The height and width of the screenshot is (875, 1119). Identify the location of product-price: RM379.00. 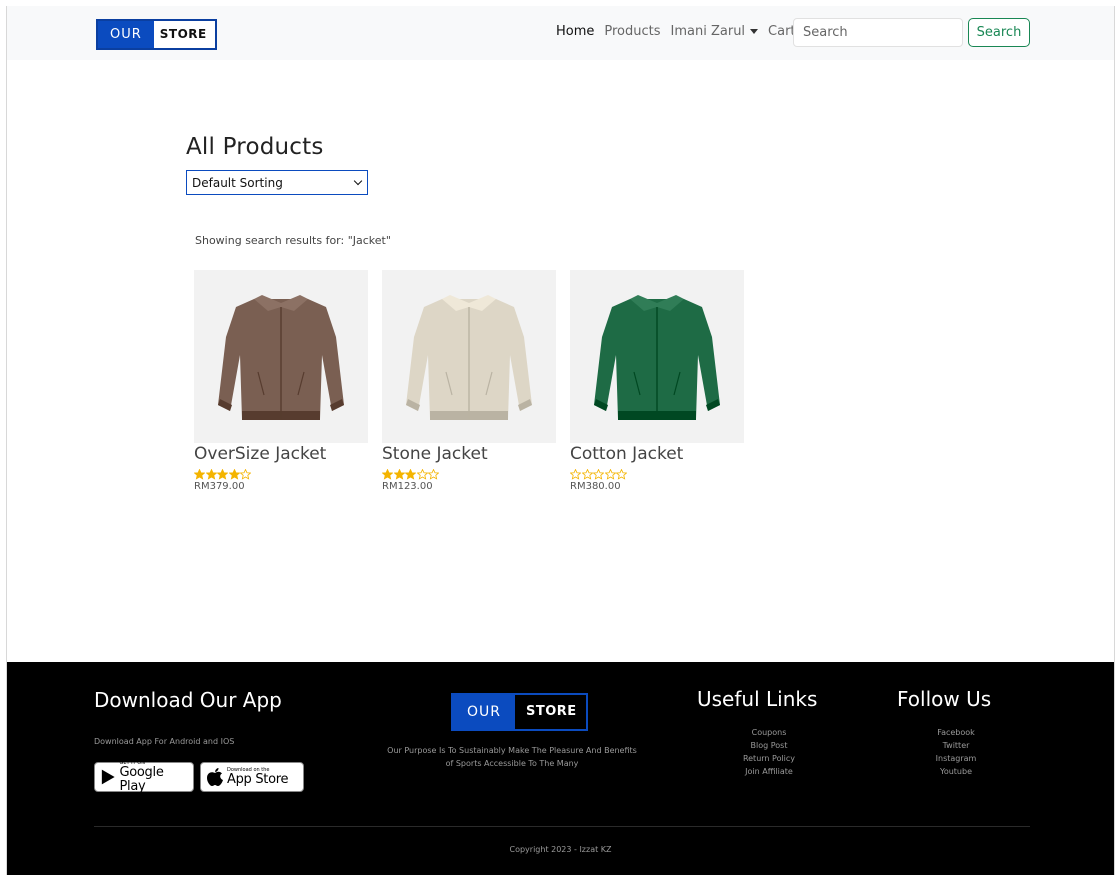
(219, 486).